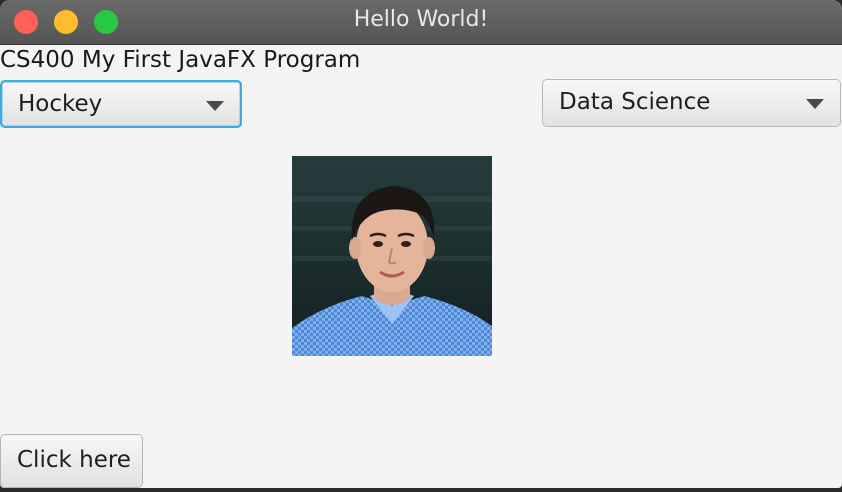 This screenshot has height=492, width=842. I want to click on portrait-image, so click(392, 256).